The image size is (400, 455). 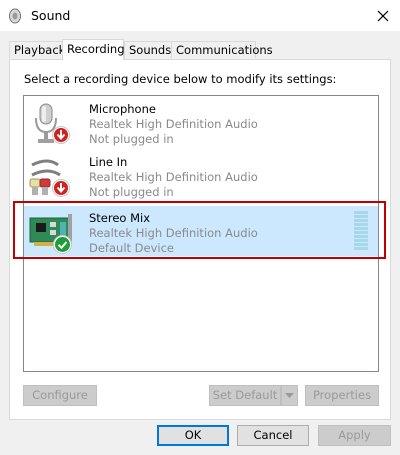 I want to click on device-name: Stereo Mix, so click(x=120, y=218).